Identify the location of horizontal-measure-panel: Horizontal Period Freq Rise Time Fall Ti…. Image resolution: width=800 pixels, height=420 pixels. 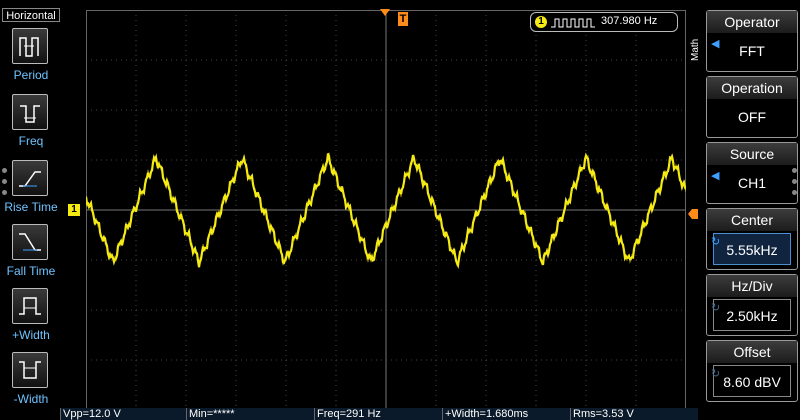
(31, 210).